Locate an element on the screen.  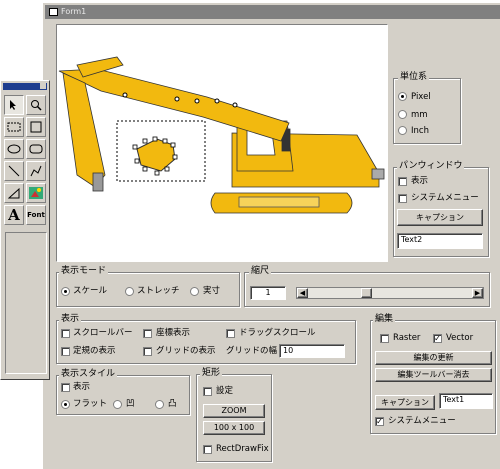
grid-width-label: グリッドの幅 is located at coordinates (252, 351).